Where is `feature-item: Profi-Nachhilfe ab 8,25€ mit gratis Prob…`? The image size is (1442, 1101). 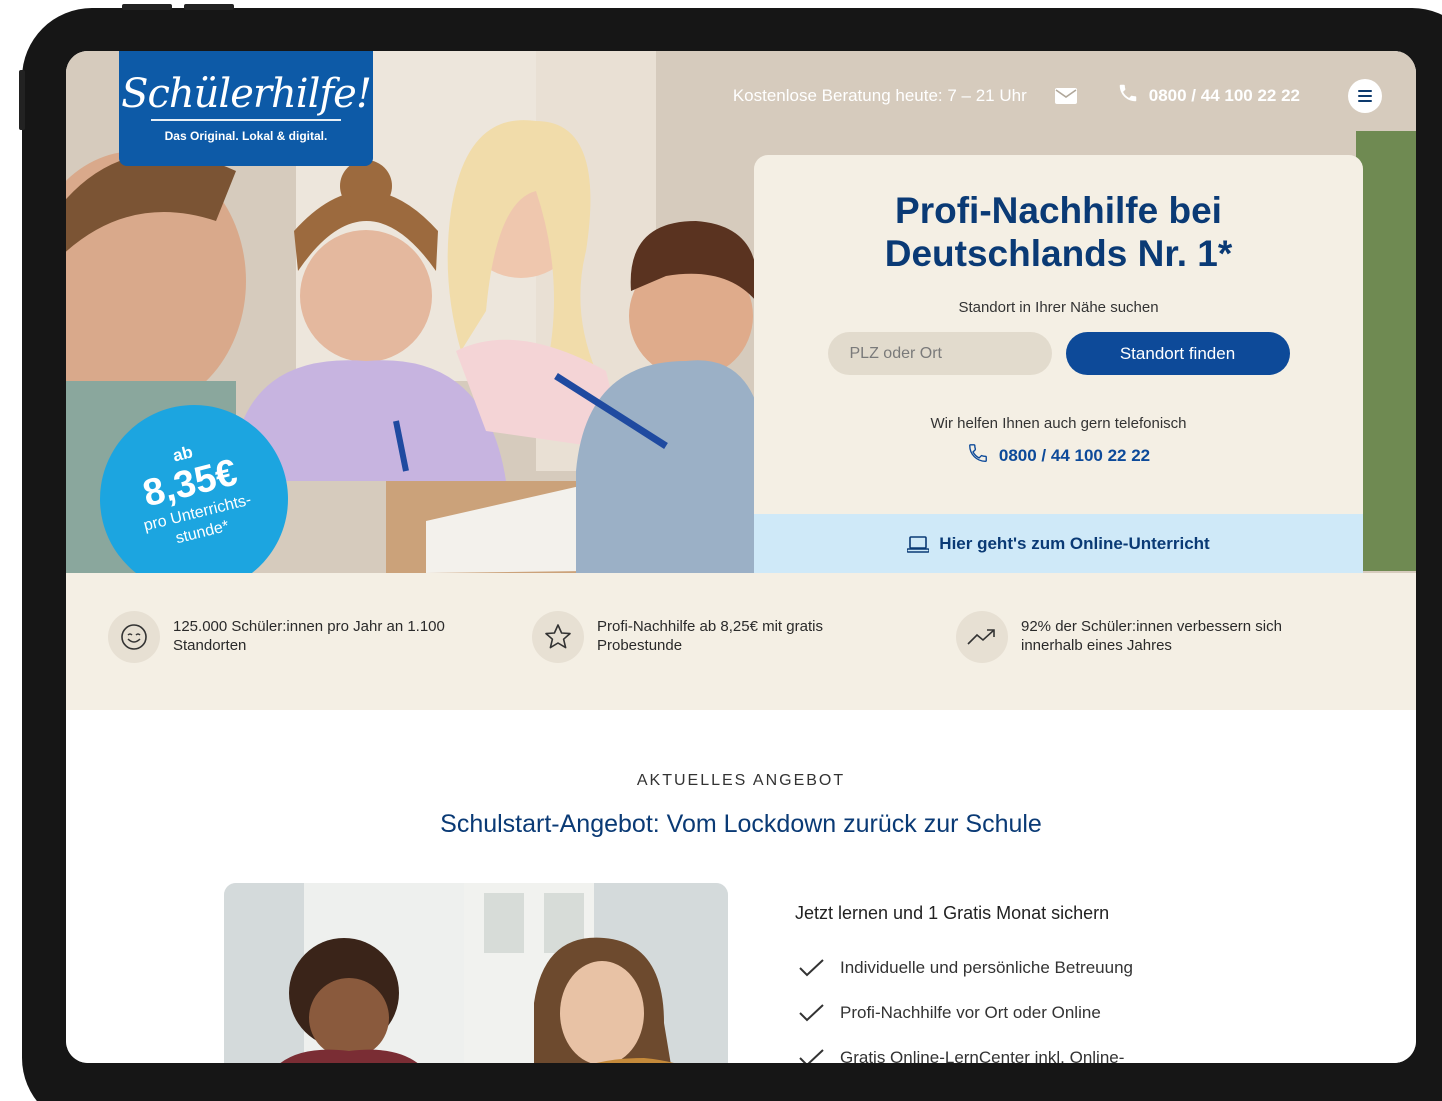 feature-item: Profi-Nachhilfe ab 8,25€ mit gratis Prob… is located at coordinates (744, 660).